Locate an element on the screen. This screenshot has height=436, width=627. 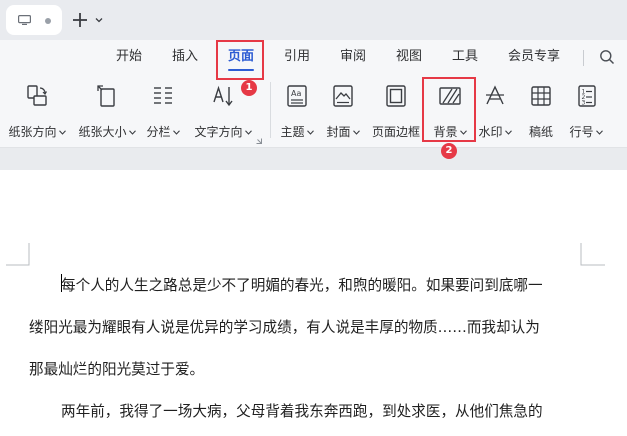
svg-text: Aa is located at coordinates (296, 93).